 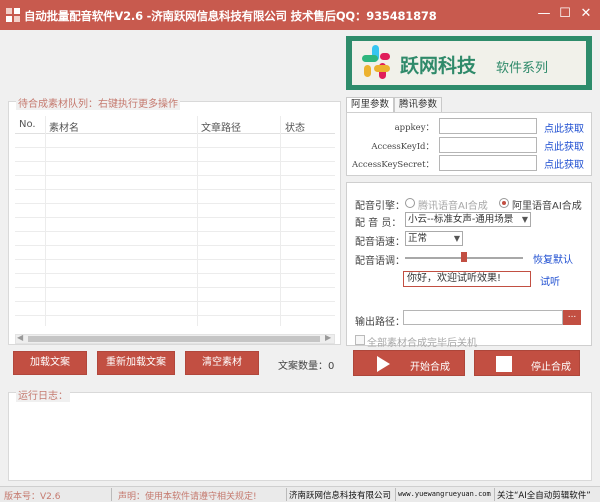 I want to click on notice-text: 声明：使用本软件请遵守相关规定!, so click(x=187, y=497).